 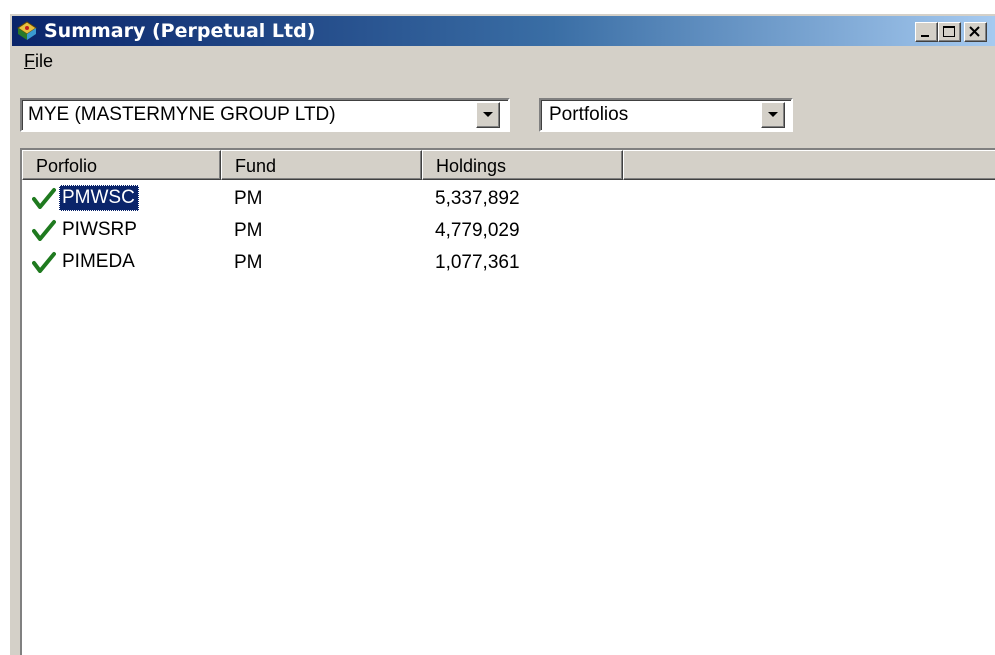 I want to click on holdings-cell: 5,337,892, so click(x=477, y=198).